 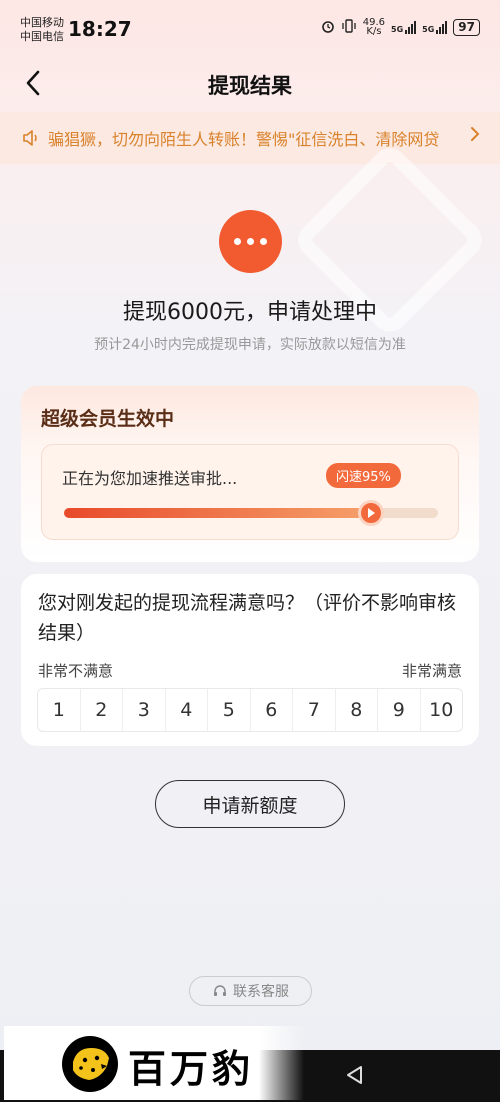 What do you see at coordinates (229, 710) in the screenshot?
I see `rating-option: 5` at bounding box center [229, 710].